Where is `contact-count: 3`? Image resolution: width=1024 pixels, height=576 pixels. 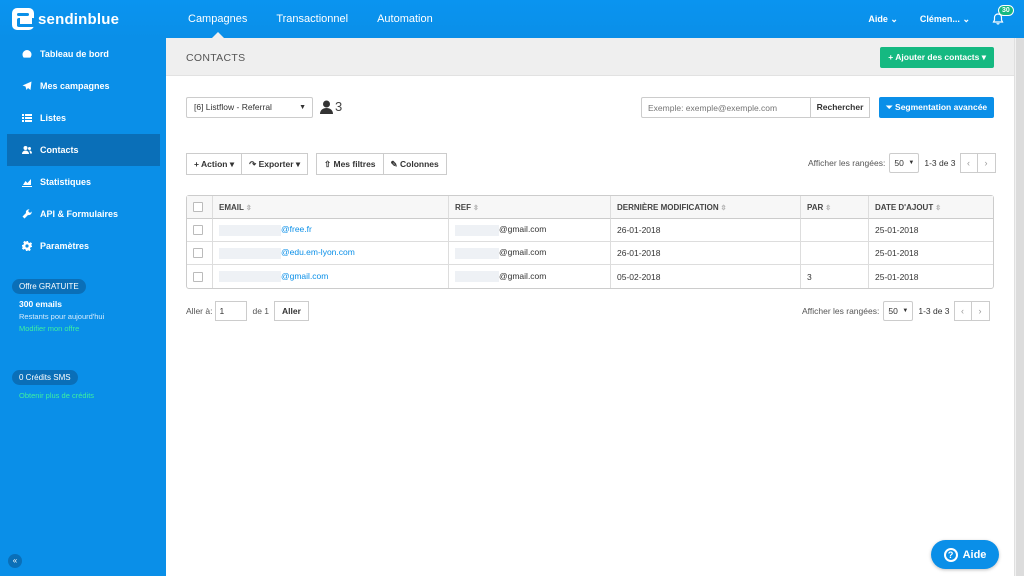 contact-count: 3 is located at coordinates (331, 106).